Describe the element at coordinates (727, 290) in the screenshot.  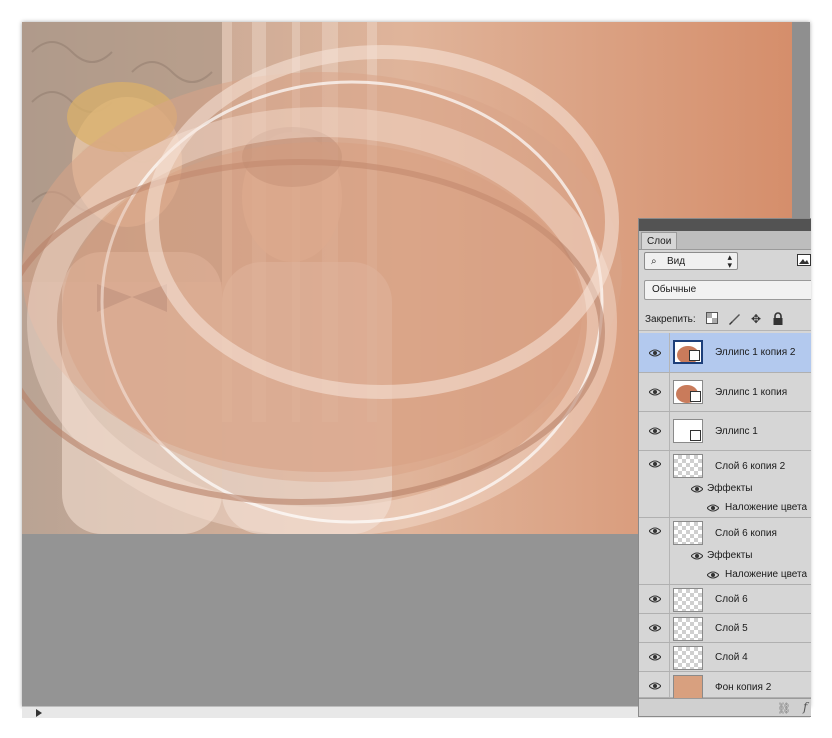
I see `blend-mode-select: Обычные` at that location.